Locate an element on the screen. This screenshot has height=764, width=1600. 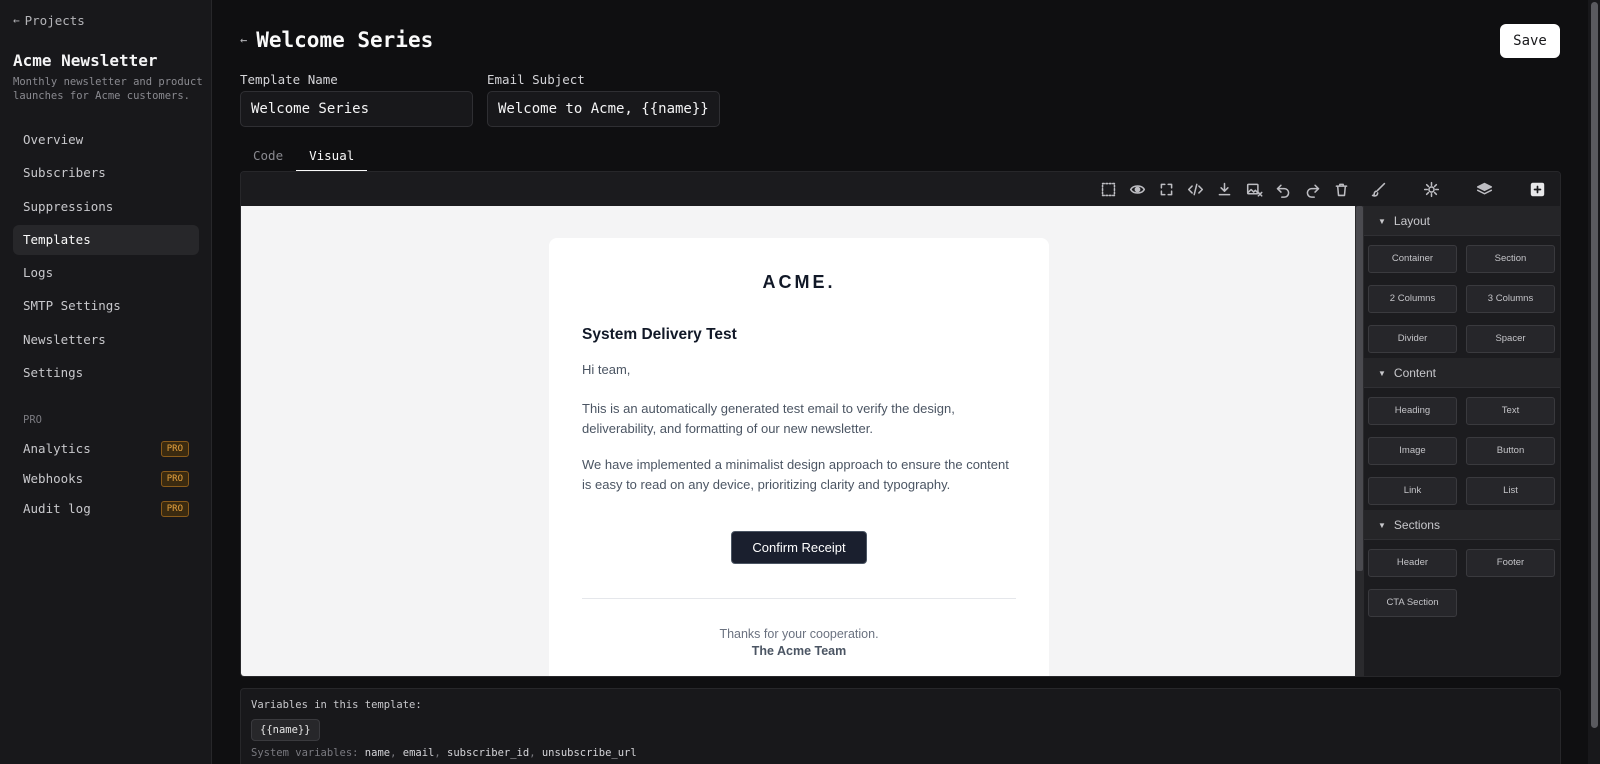
sidebar-item-webhooks: Webhooks PRO is located at coordinates (106, 479).